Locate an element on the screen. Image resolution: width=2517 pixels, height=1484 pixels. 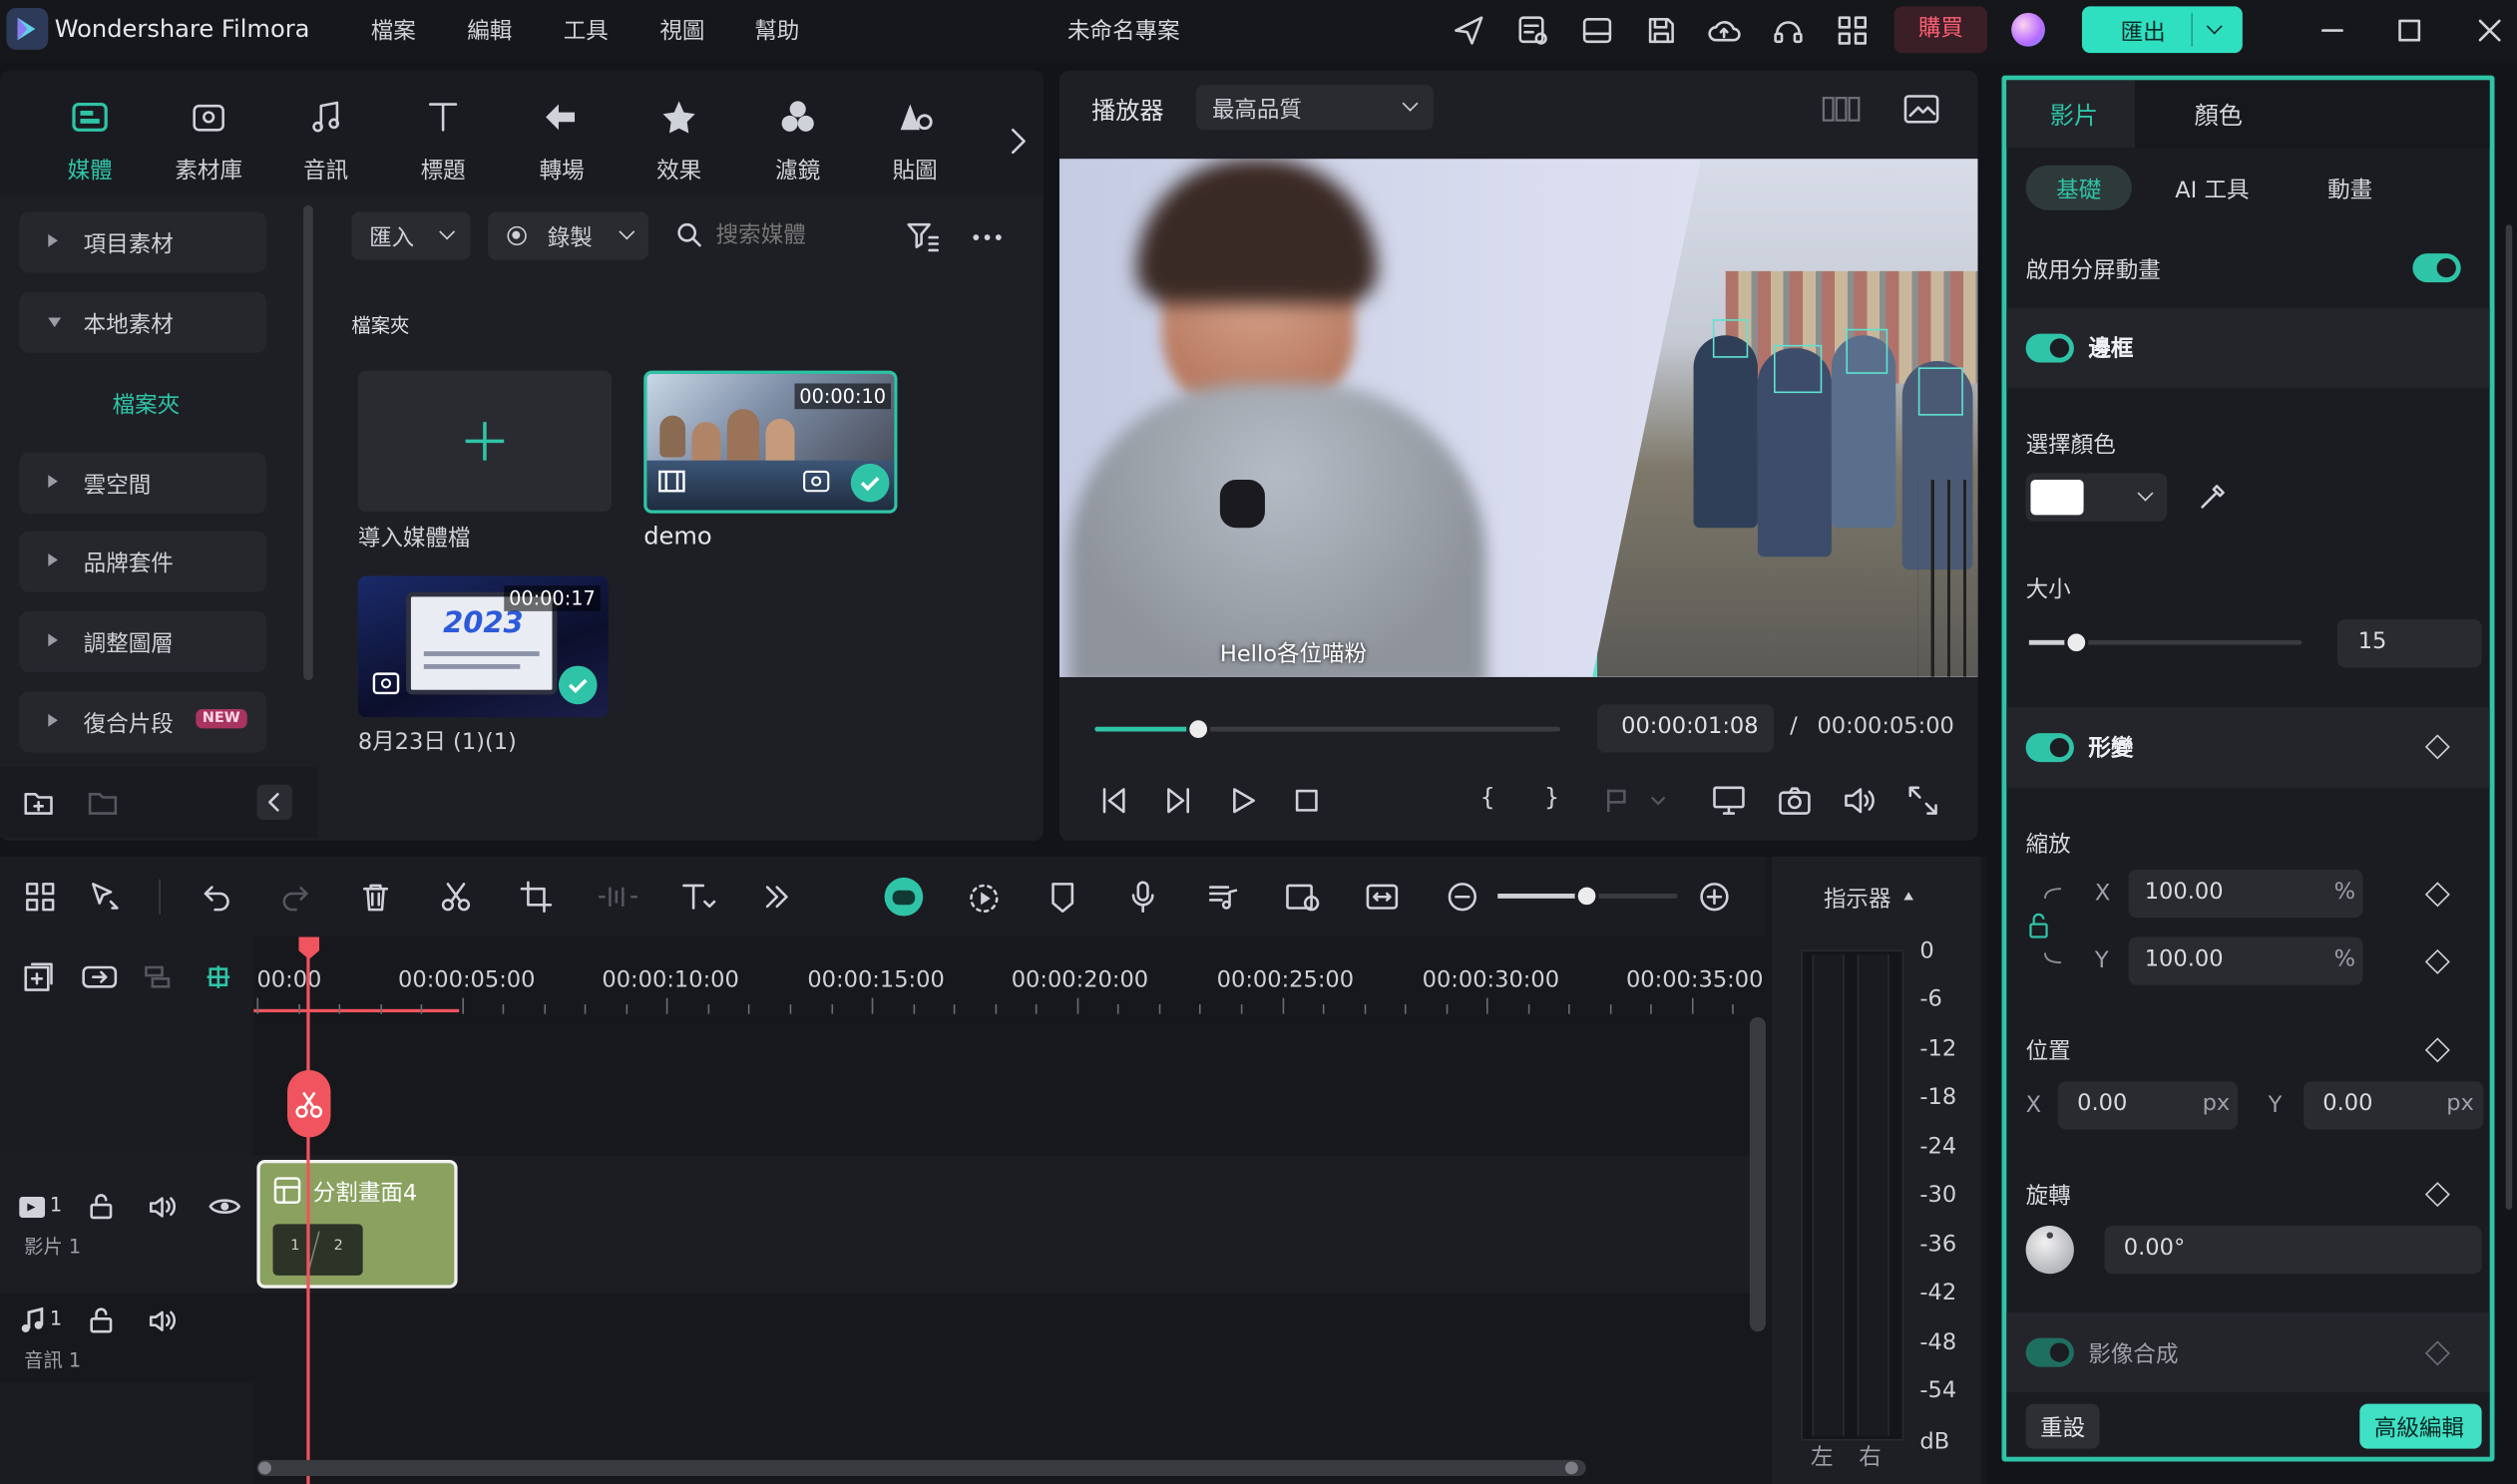
play-icon is located at coordinates (1242, 800).